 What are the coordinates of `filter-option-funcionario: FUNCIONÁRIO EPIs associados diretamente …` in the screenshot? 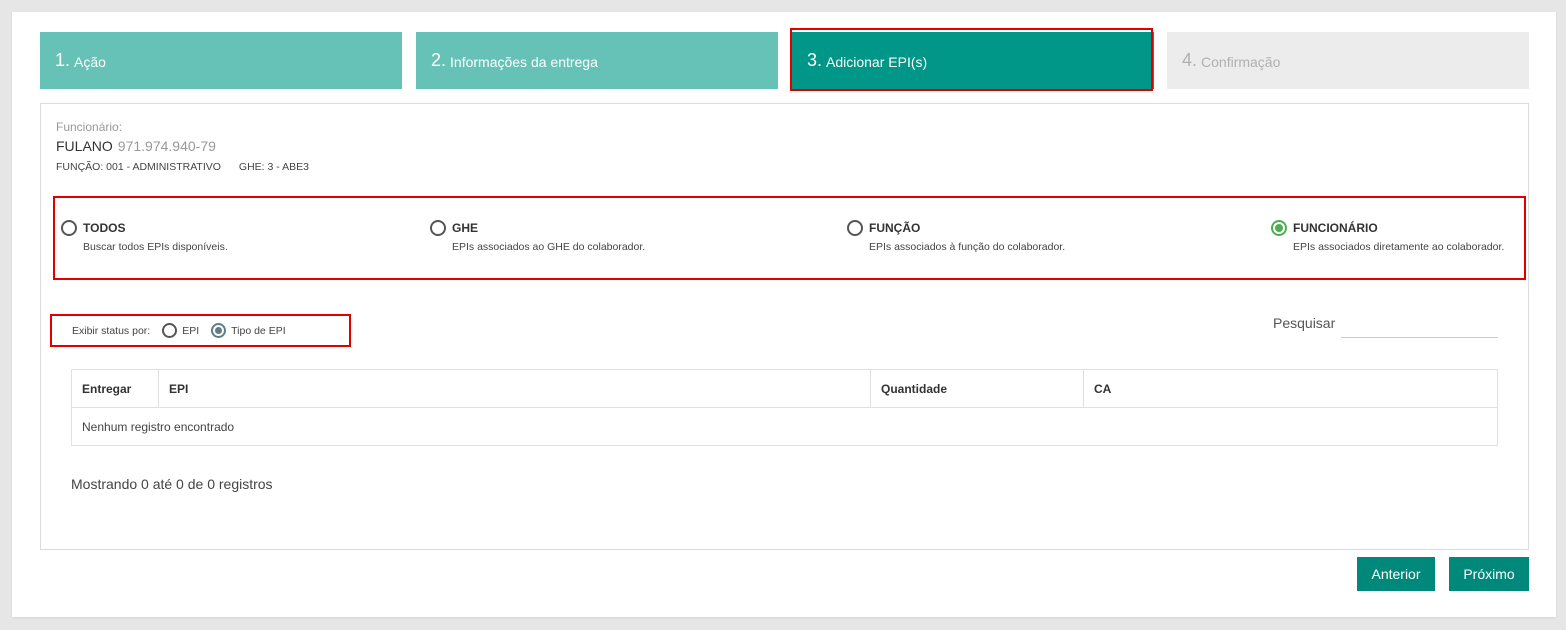 It's located at (1387, 236).